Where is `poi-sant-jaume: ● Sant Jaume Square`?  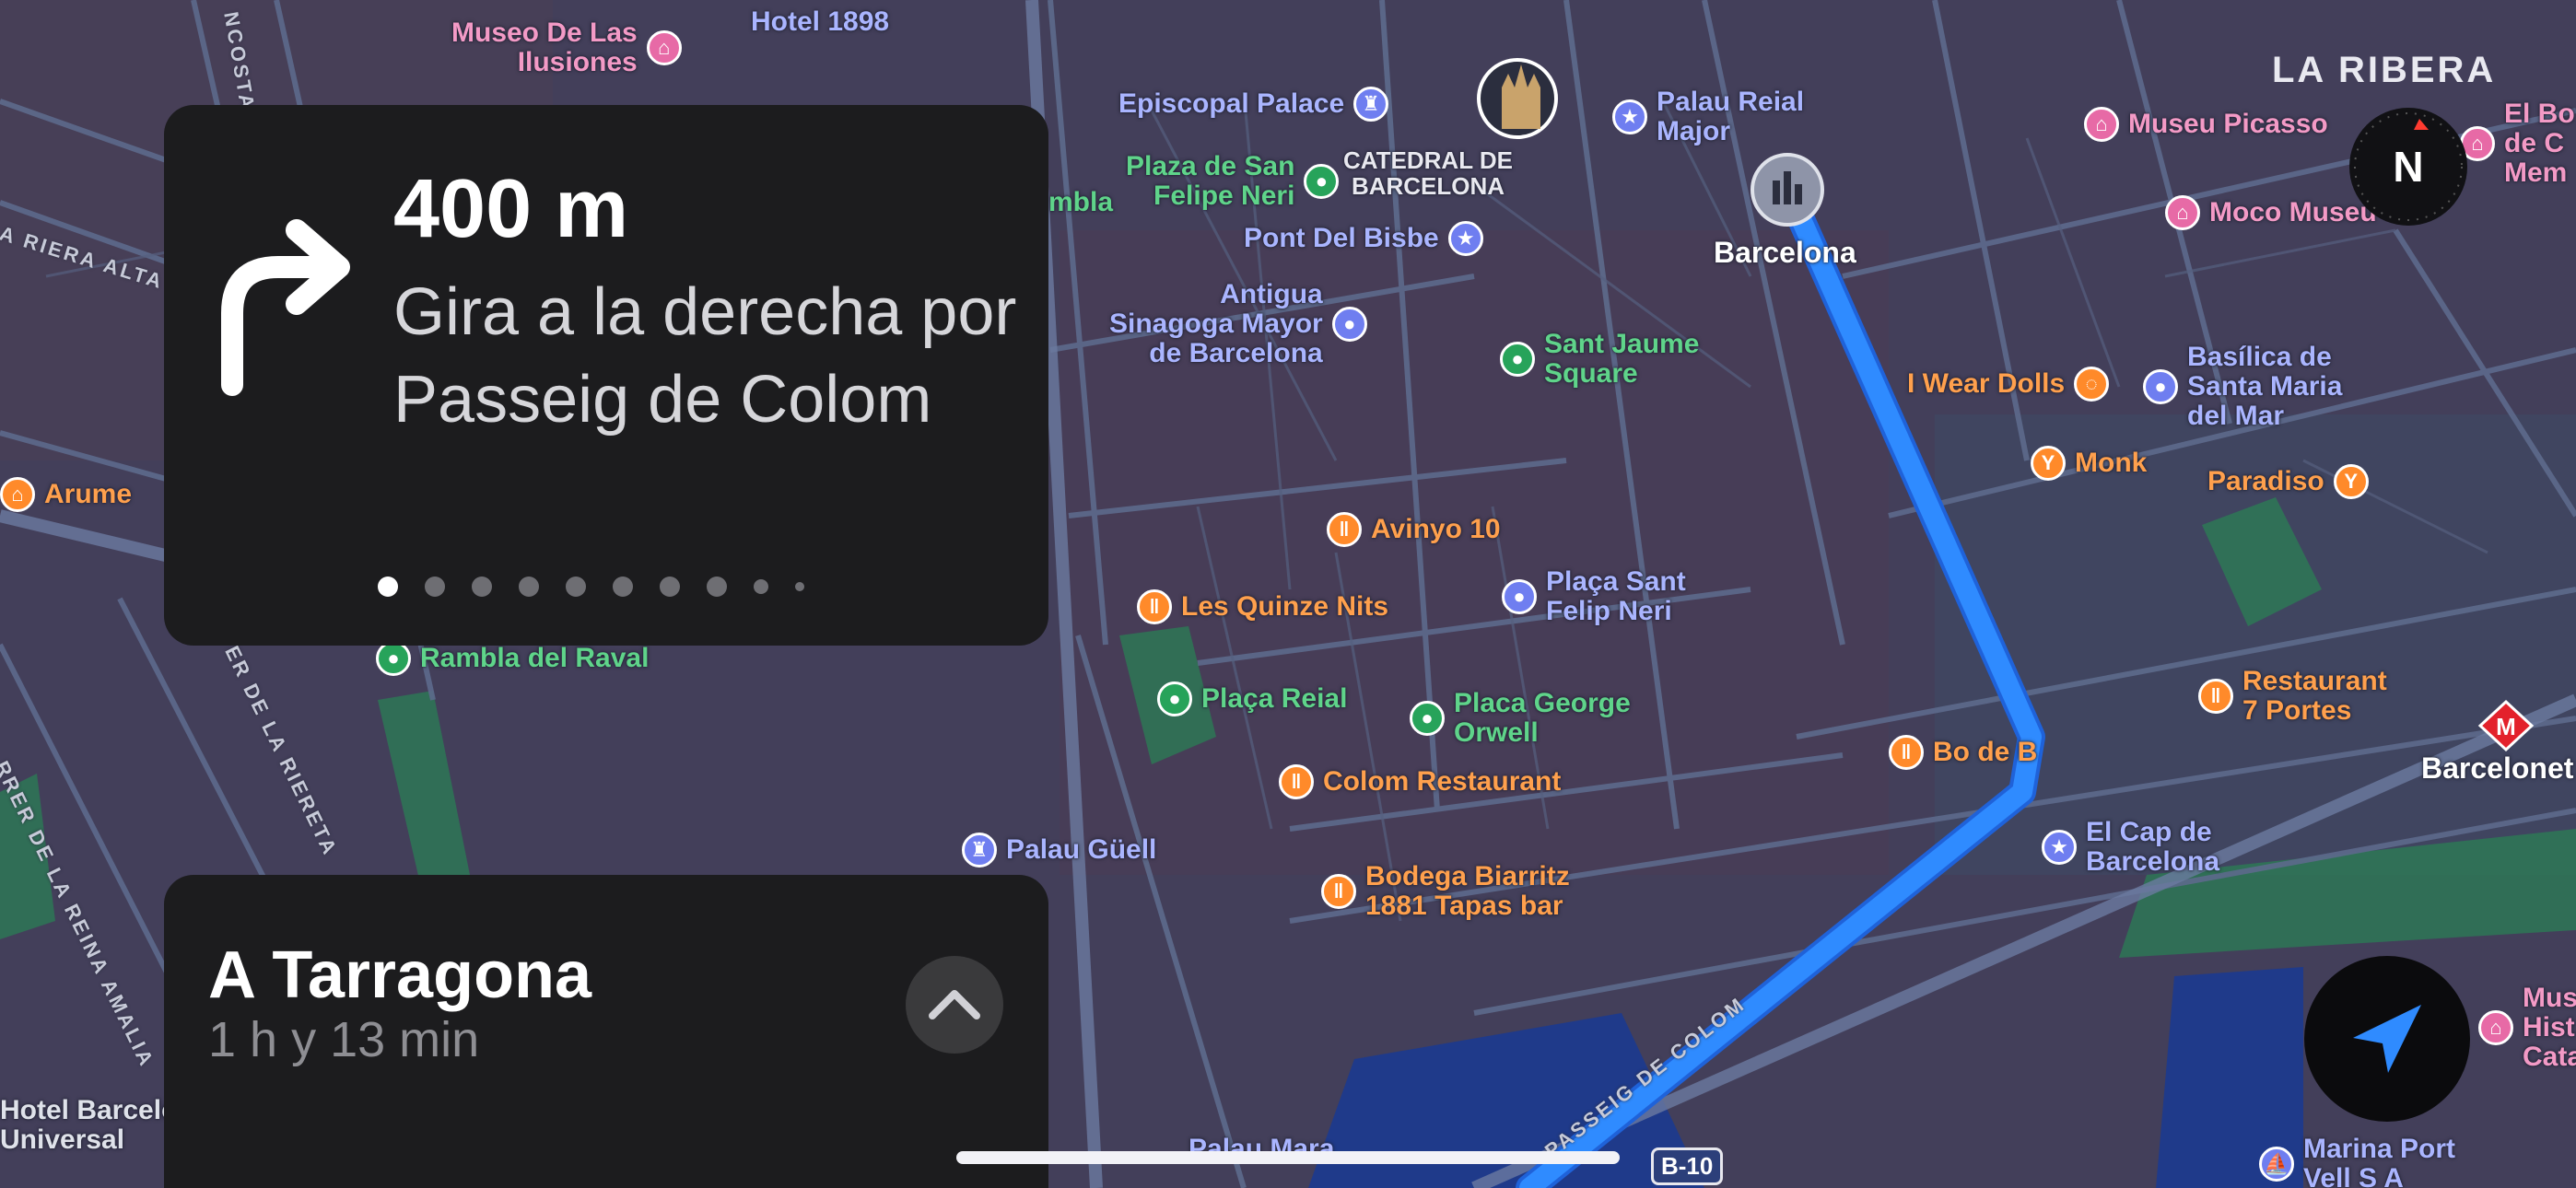 poi-sant-jaume: ● Sant Jaume Square is located at coordinates (1599, 359).